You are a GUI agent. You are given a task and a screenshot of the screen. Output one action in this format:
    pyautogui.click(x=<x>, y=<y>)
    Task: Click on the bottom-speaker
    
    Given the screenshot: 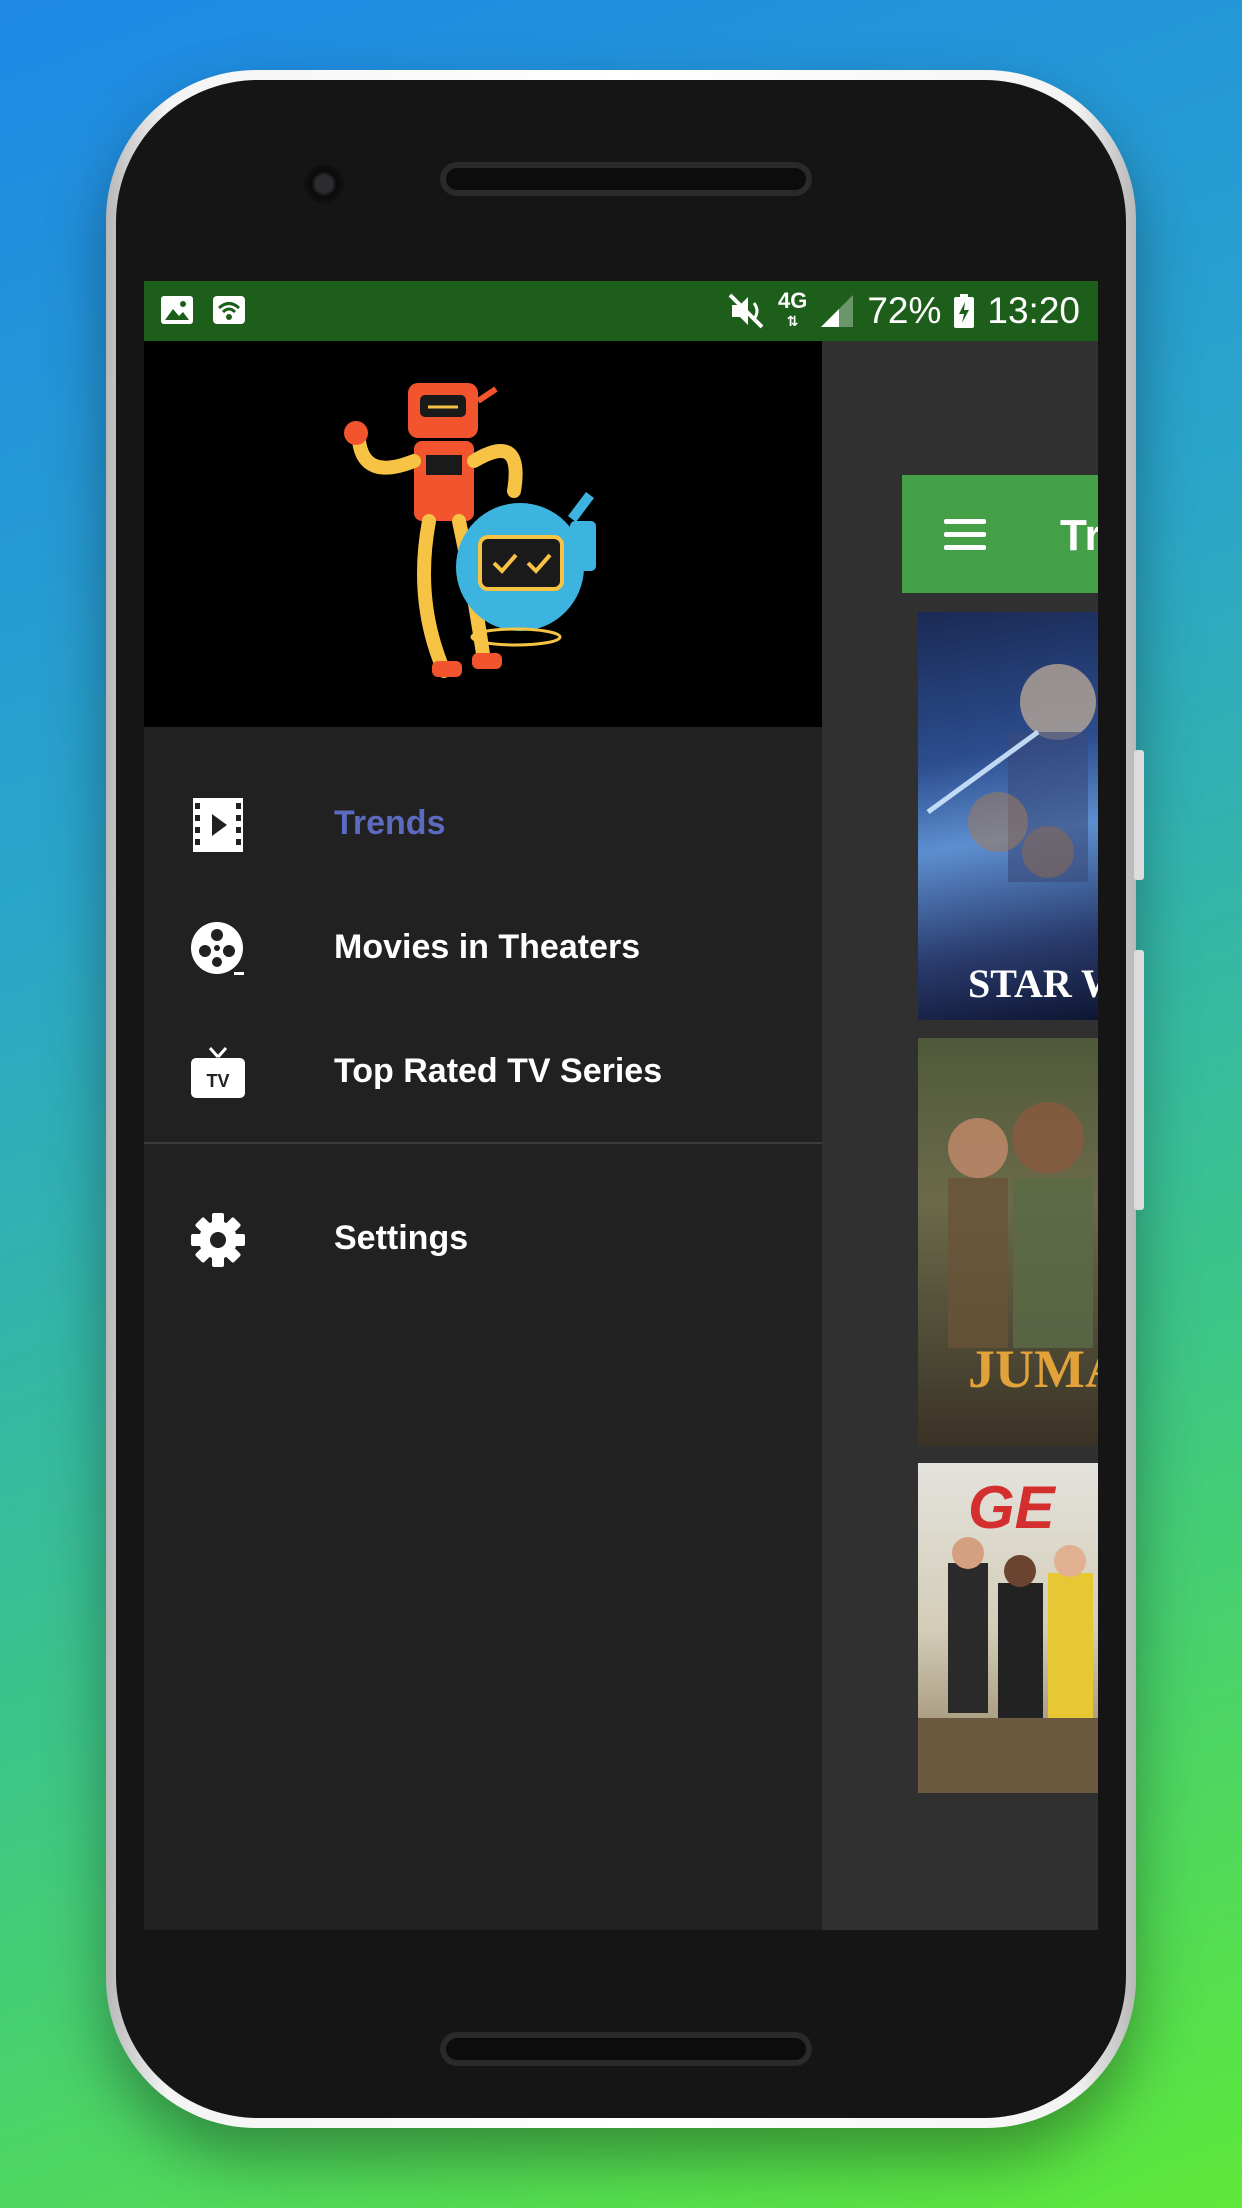 What is the action you would take?
    pyautogui.click(x=626, y=2049)
    